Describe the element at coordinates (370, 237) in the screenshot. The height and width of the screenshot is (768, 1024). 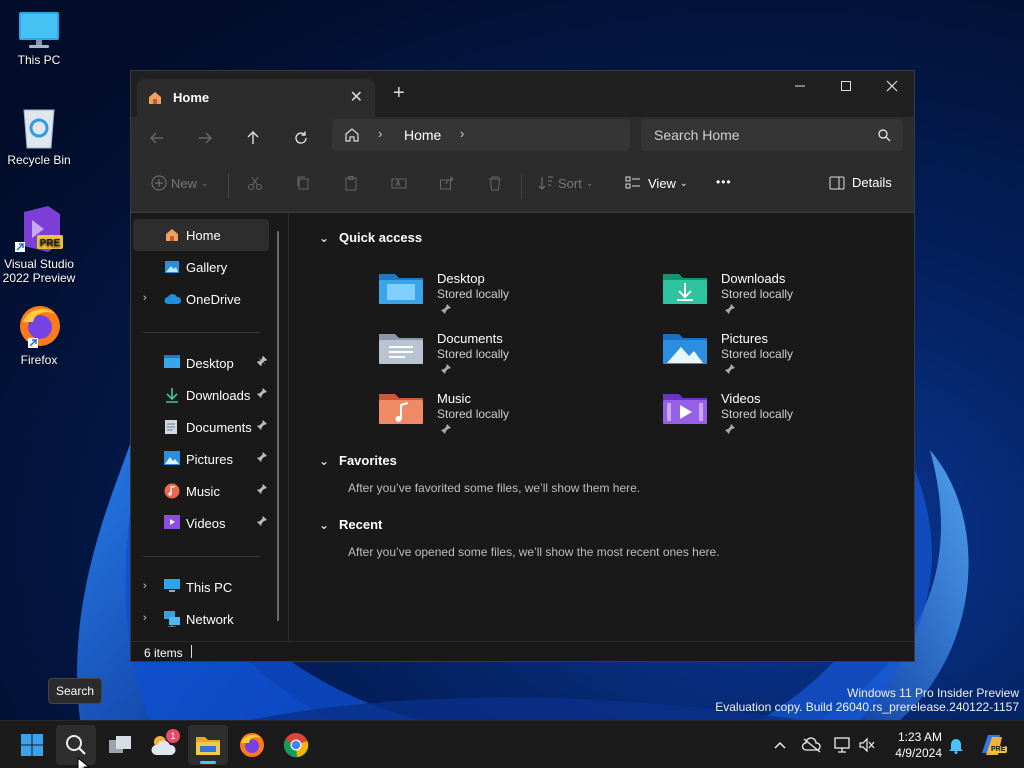
I see `section-quick-access: ⌄ Quick access` at that location.